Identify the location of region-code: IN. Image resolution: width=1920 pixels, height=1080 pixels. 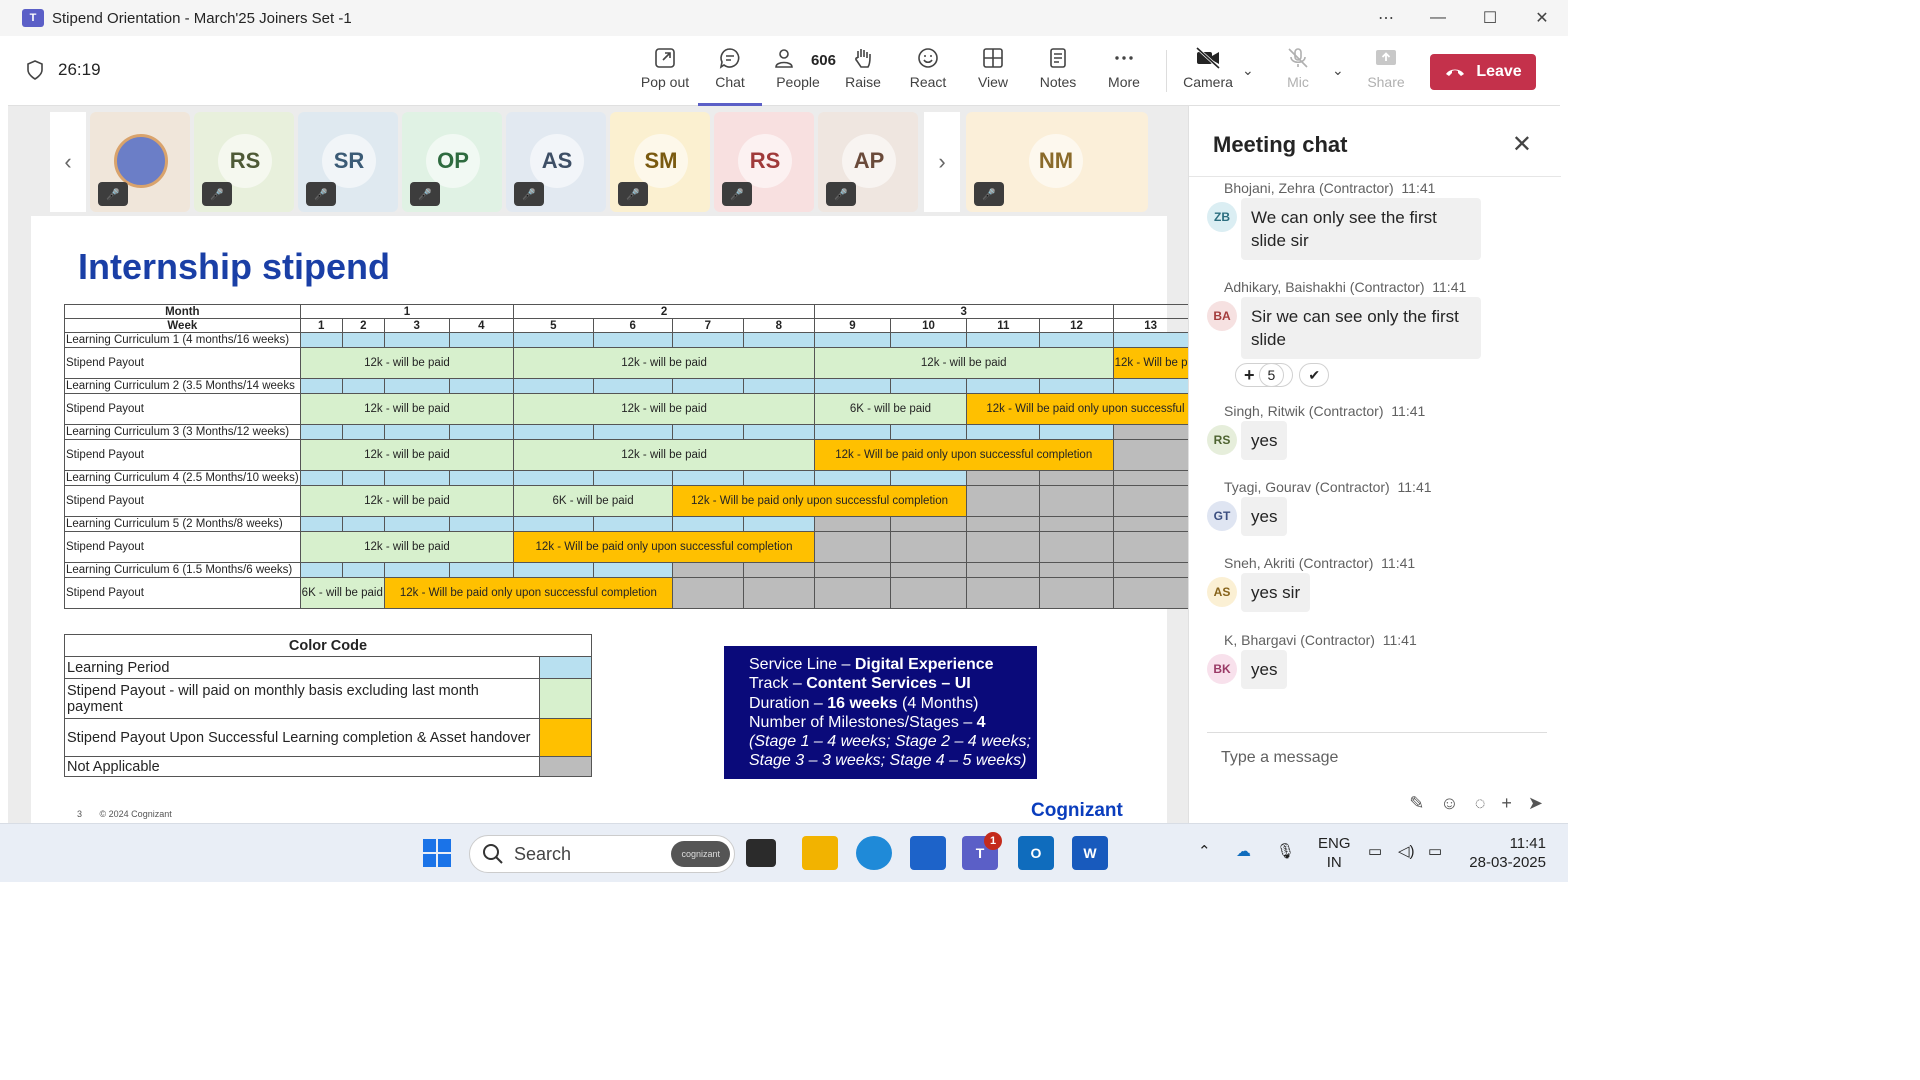
(1334, 862).